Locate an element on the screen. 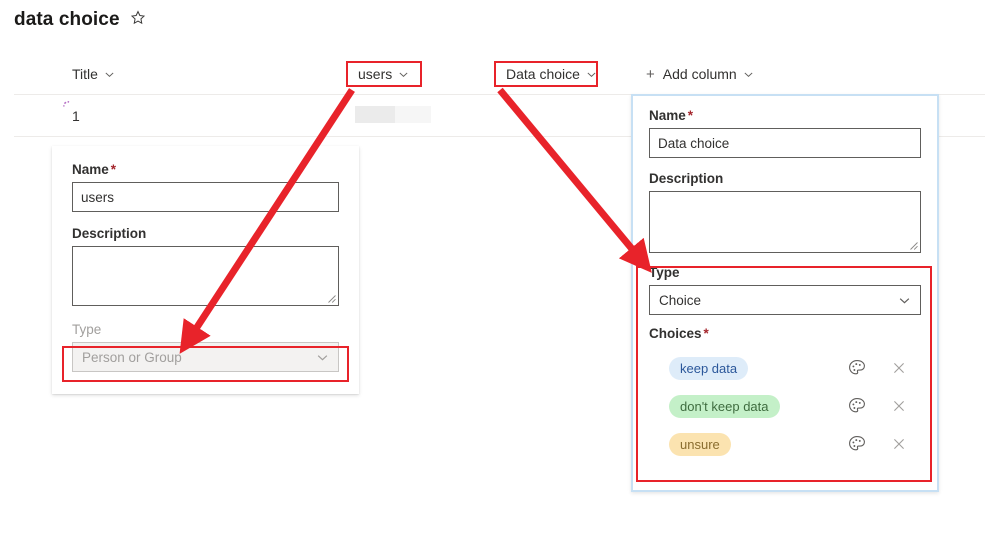 This screenshot has width=999, height=538. users-name-field-group: Name * is located at coordinates (205, 187).